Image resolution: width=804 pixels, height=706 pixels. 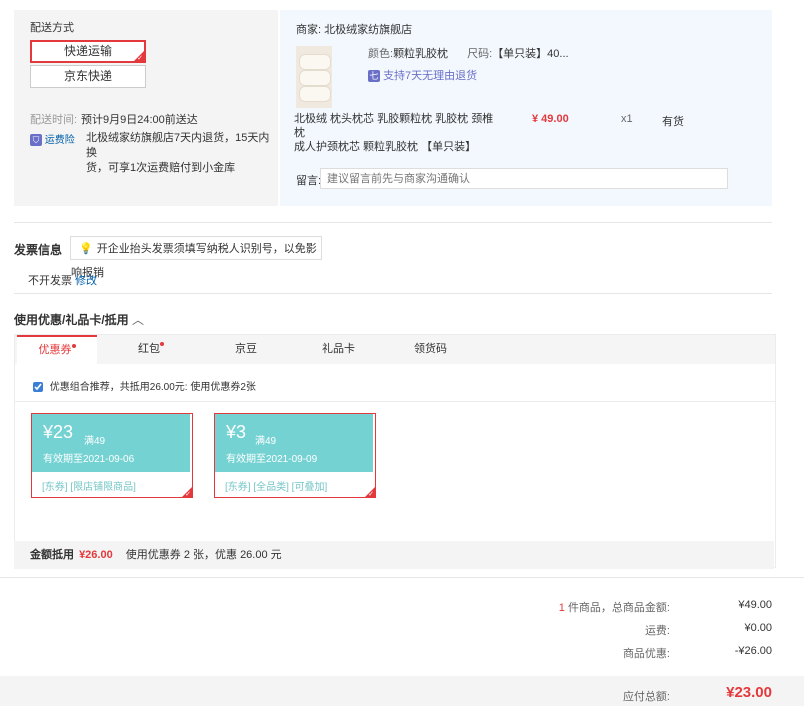 What do you see at coordinates (178, 145) in the screenshot?
I see `insurance-line: 北极绒家纺旗舰店7天内退货，15天内换` at bounding box center [178, 145].